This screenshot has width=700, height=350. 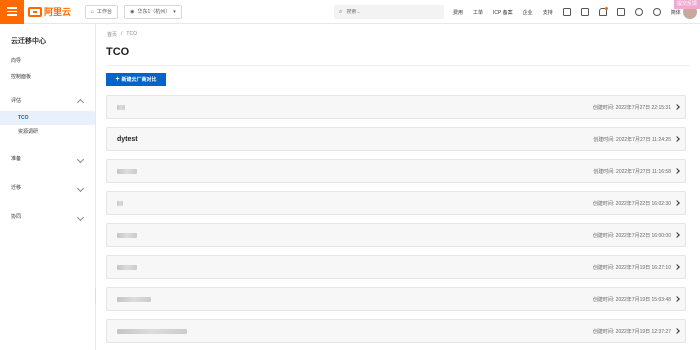 I want to click on language-switch: 简体, so click(x=676, y=12).